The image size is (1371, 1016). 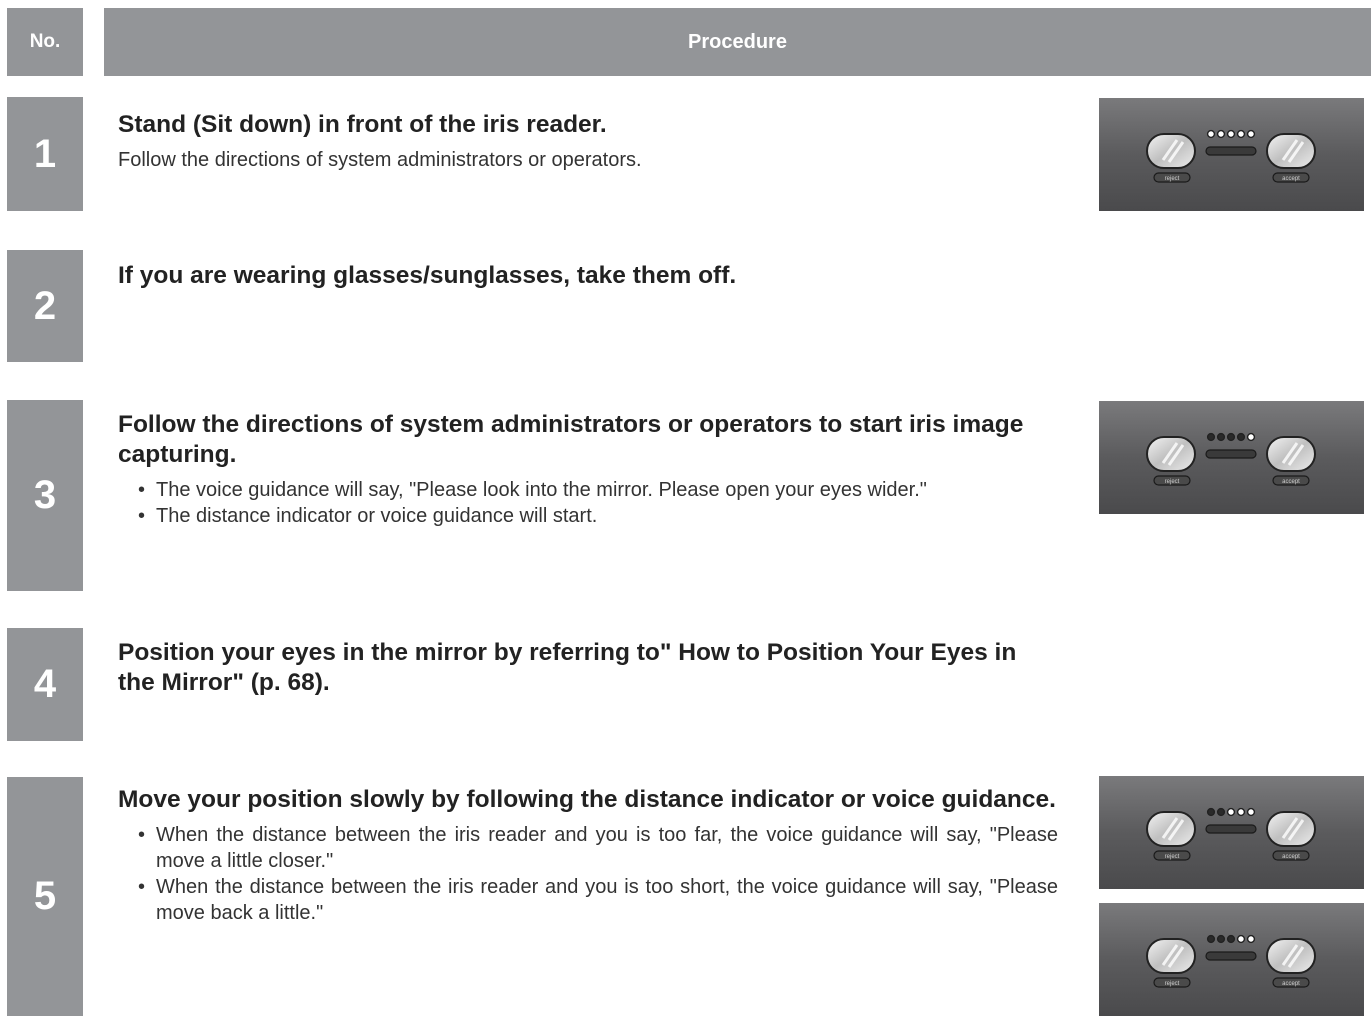 I want to click on step-number-2: 2, so click(x=45, y=306).